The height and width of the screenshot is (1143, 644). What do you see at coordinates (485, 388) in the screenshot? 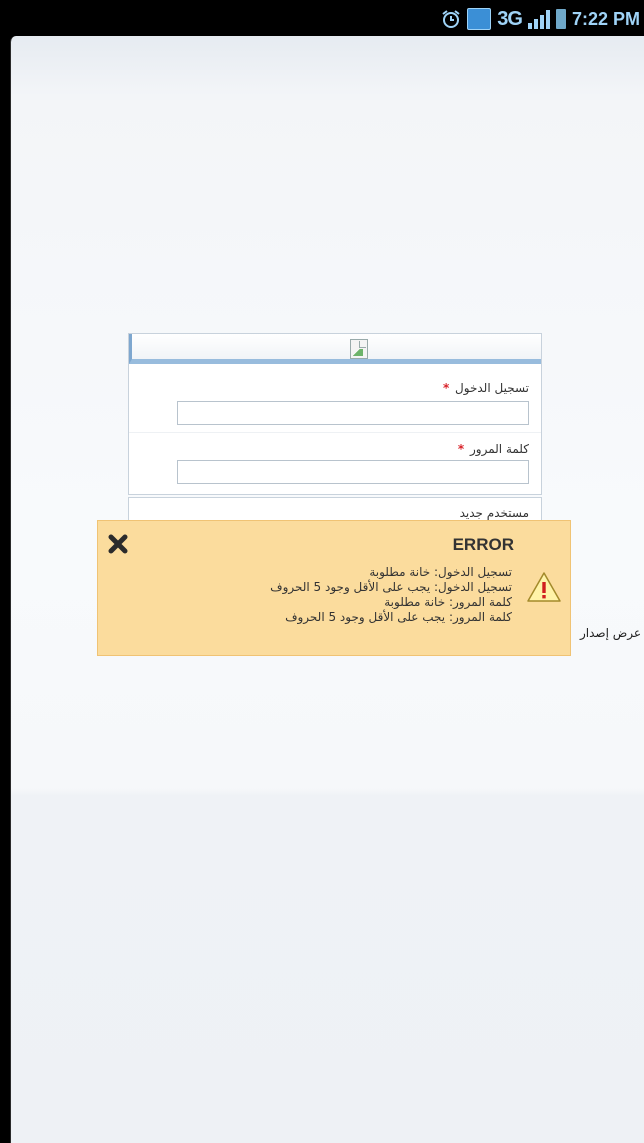
I see `username-label: تسجيل الدخول *` at bounding box center [485, 388].